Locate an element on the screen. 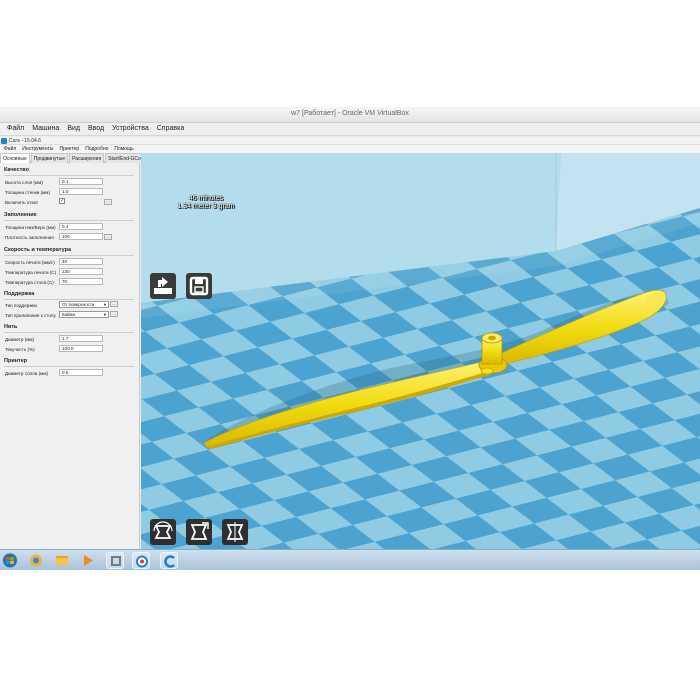 This screenshot has width=700, height=700. print-time: 46 minutes is located at coordinates (206, 198).